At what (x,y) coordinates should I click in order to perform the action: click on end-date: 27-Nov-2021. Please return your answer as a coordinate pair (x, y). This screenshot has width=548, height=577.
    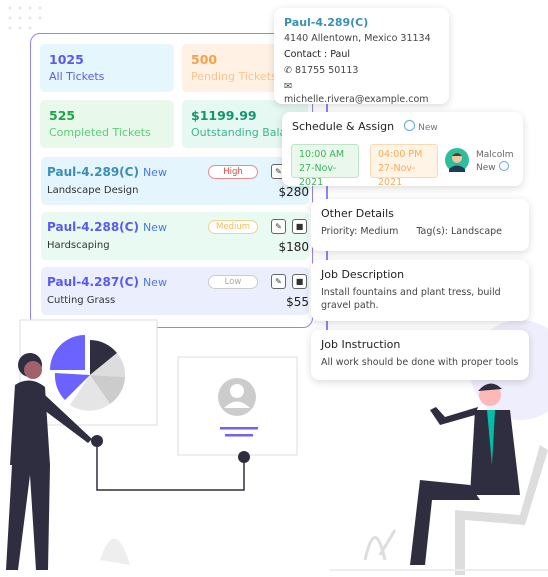
    Looking at the image, I should click on (397, 175).